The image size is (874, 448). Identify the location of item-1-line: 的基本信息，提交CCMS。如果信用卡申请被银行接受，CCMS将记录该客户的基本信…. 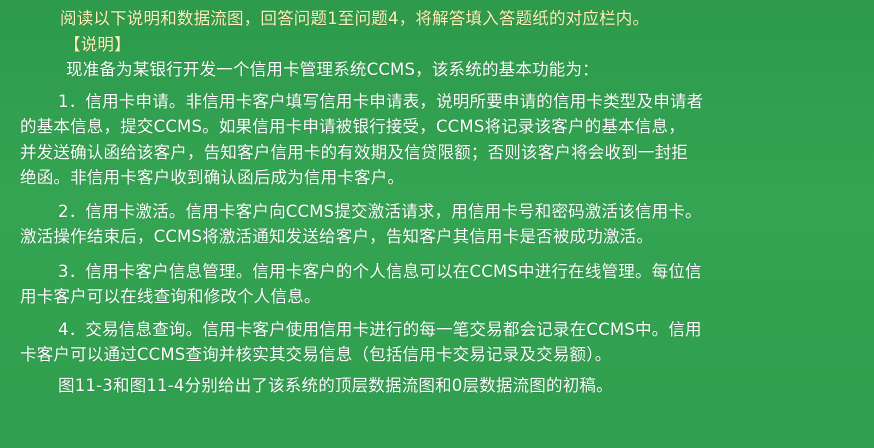
(352, 126).